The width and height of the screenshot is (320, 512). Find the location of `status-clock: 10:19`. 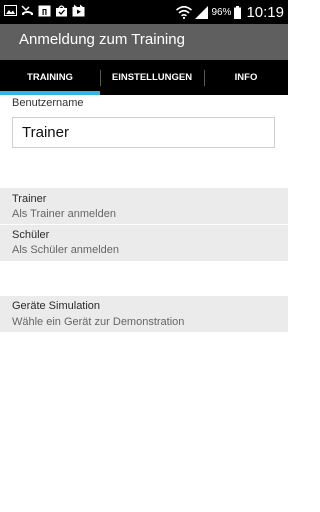

status-clock: 10:19 is located at coordinates (265, 12).